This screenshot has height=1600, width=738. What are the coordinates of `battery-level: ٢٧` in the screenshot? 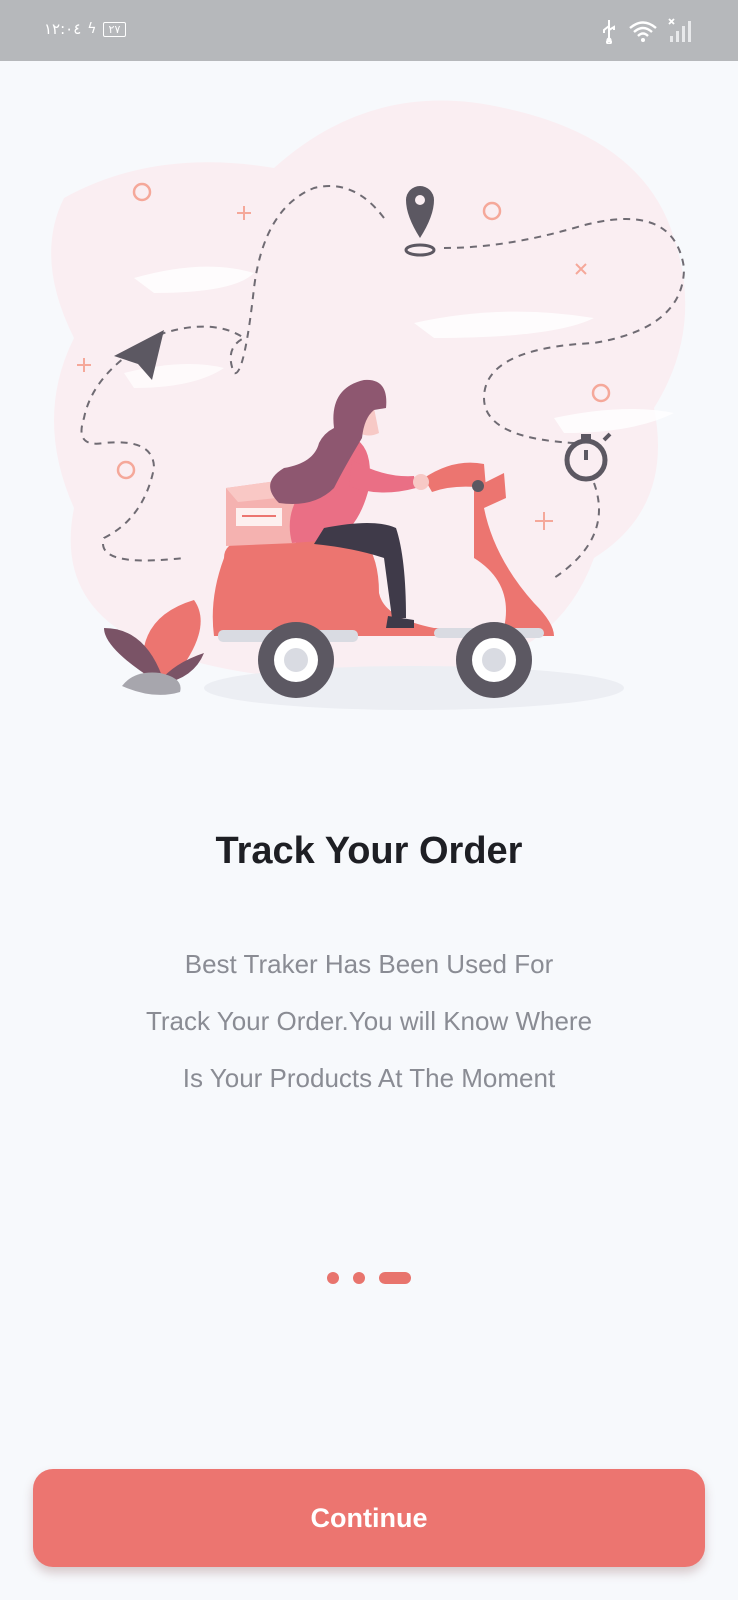 It's located at (114, 29).